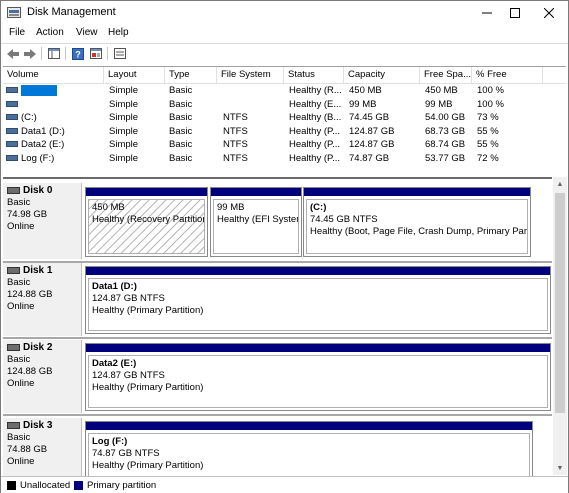 The image size is (569, 493). Describe the element at coordinates (445, 131) in the screenshot. I see `free-space-cell: 68.73 GB` at that location.